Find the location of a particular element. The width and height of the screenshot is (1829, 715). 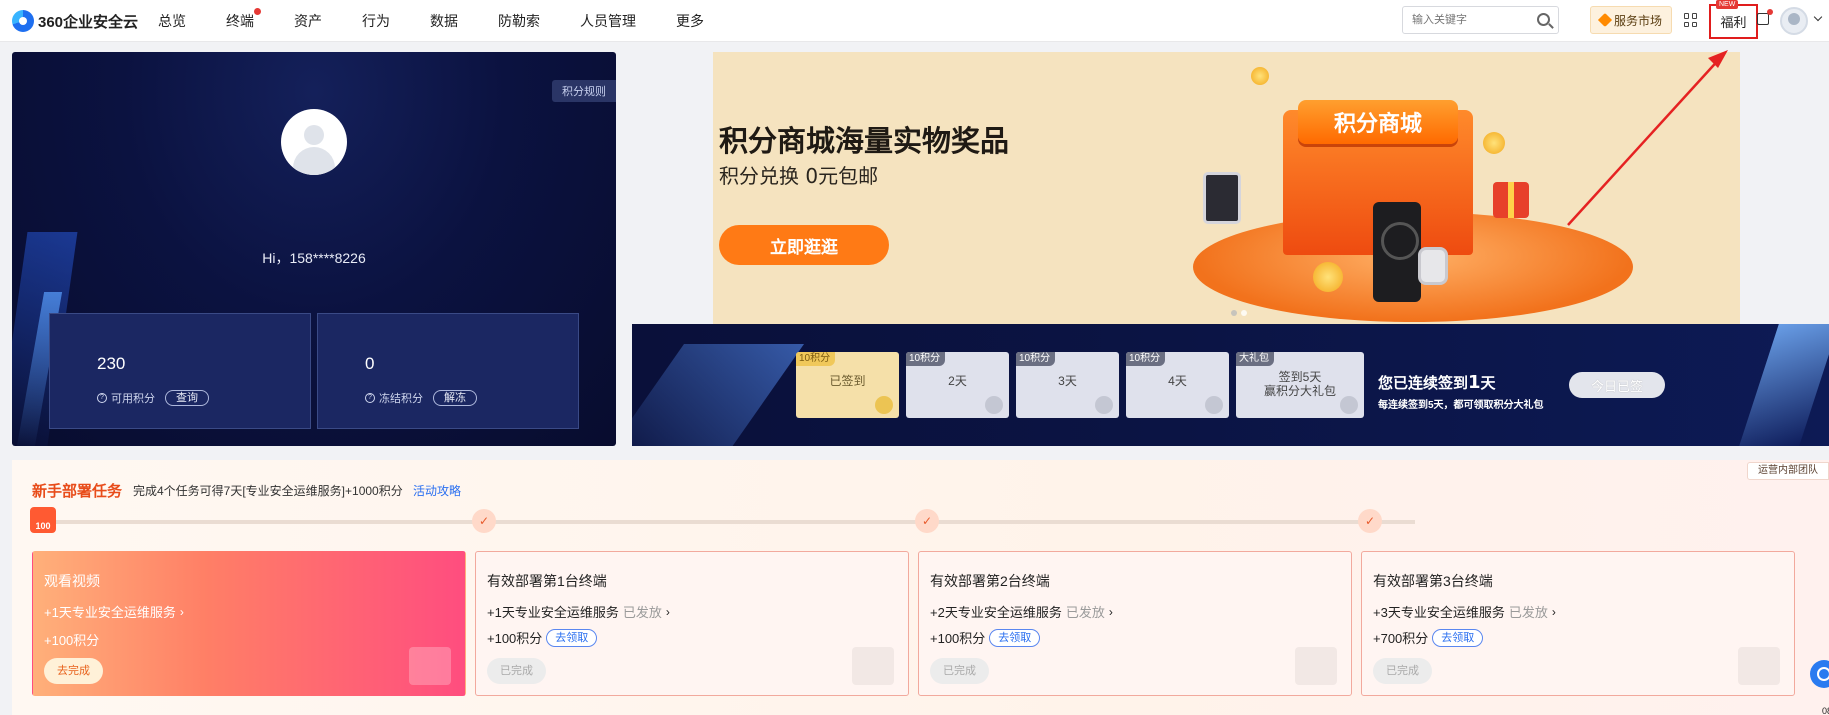

welfare-button: 福利 is located at coordinates (1733, 21).